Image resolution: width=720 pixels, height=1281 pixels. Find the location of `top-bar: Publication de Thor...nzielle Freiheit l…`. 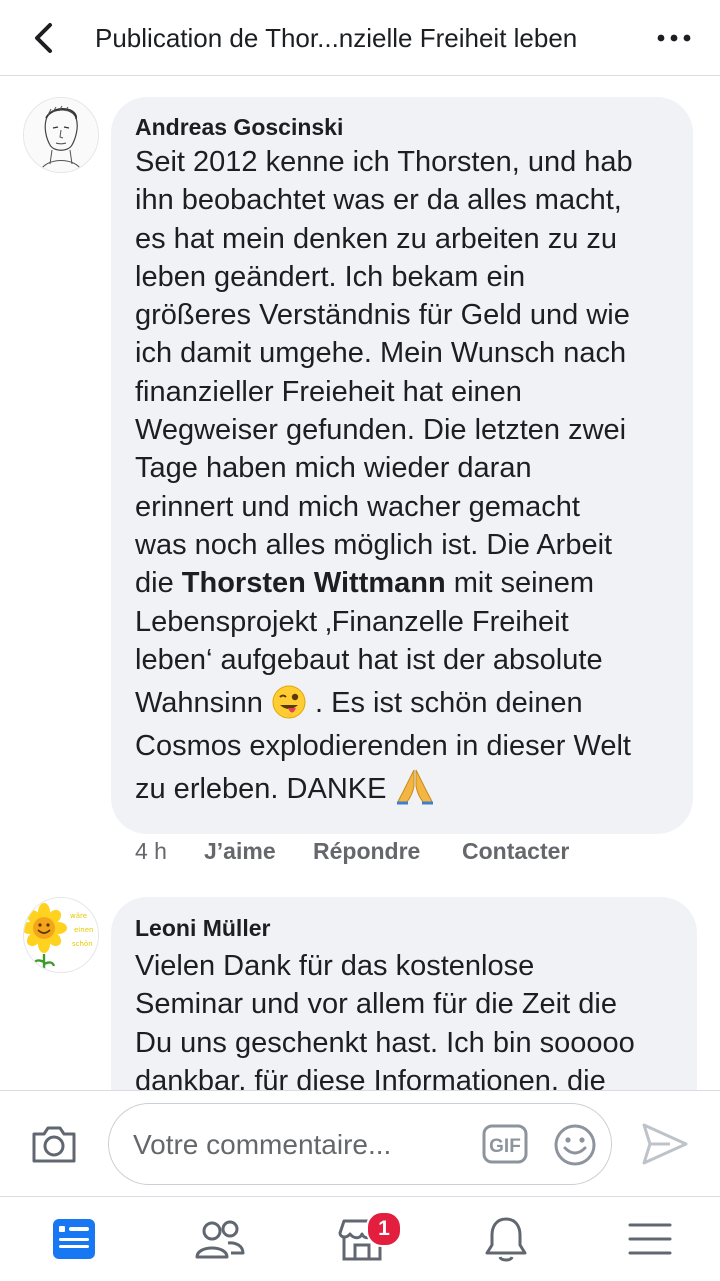

top-bar: Publication de Thor...nzielle Freiheit l… is located at coordinates (360, 38).